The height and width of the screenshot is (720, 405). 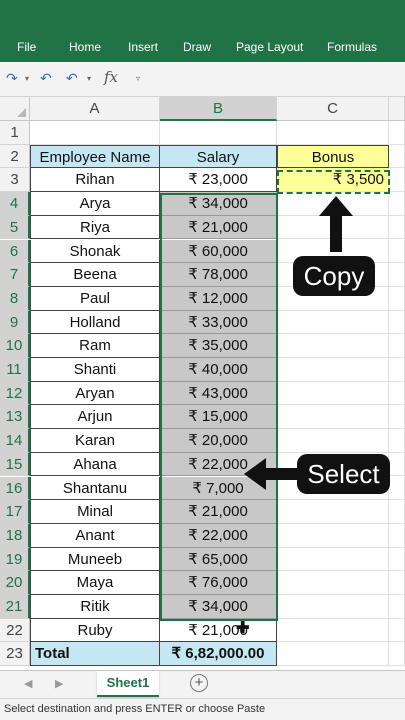 I want to click on tab-formulas: Formulas, so click(x=352, y=47).